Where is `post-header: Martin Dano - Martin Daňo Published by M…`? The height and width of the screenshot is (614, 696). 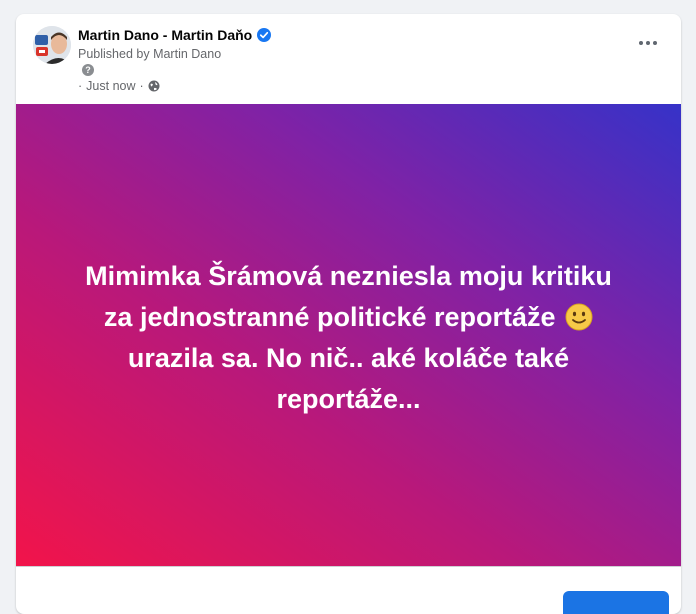
post-header: Martin Dano - Martin Daňo Published by M… is located at coordinates (348, 59).